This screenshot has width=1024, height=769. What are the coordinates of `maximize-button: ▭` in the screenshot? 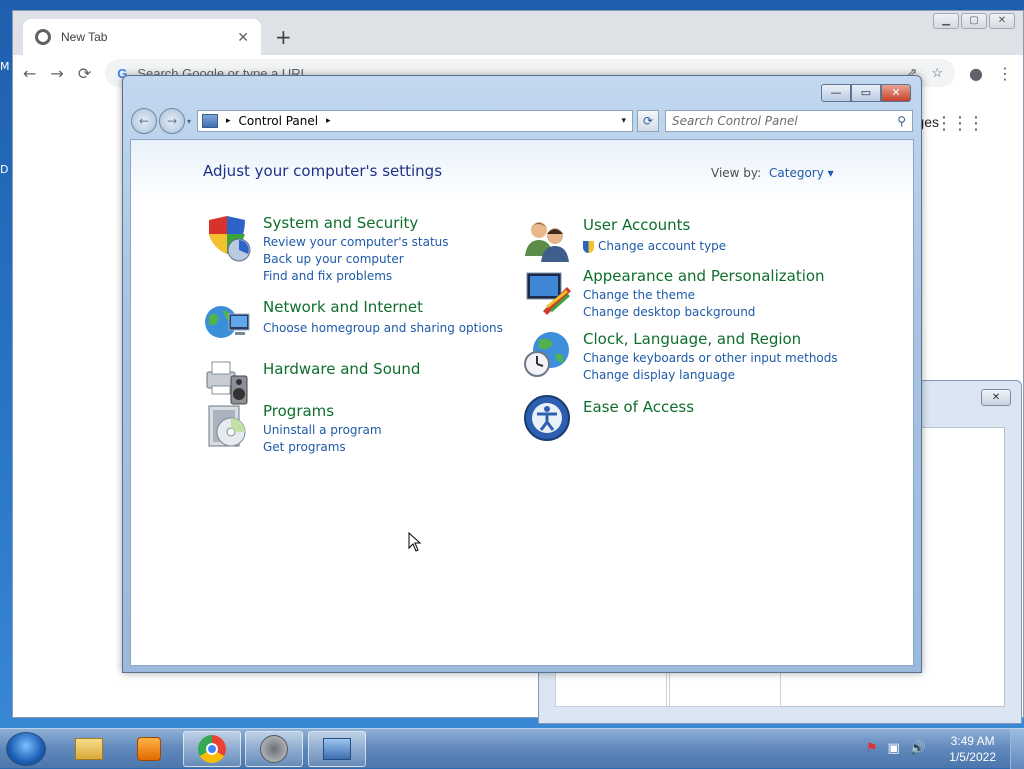 It's located at (866, 93).